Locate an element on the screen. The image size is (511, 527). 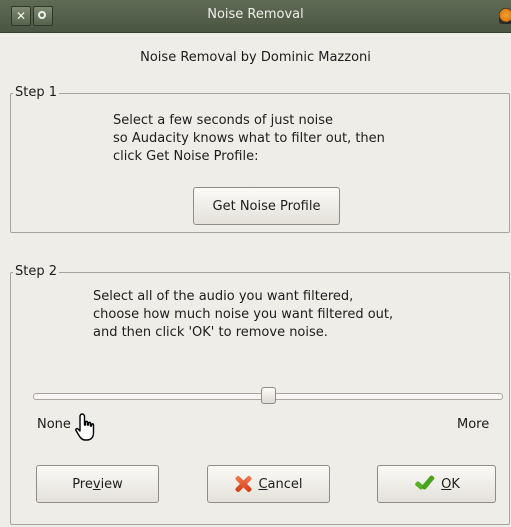
checkmark-icon is located at coordinates (424, 484).